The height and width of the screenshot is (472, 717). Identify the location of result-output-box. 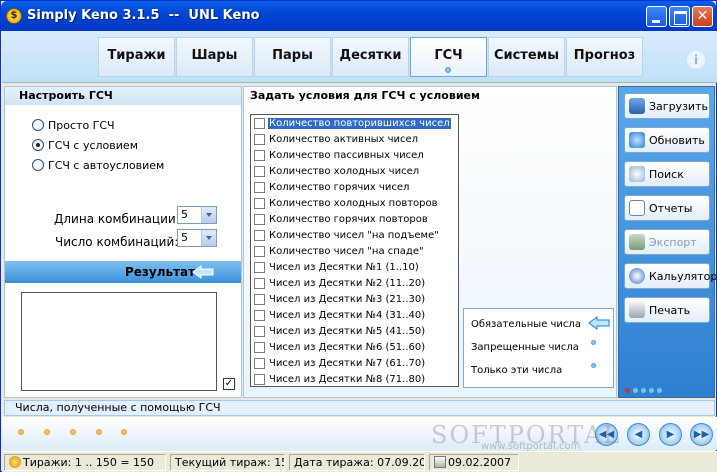
(119, 341).